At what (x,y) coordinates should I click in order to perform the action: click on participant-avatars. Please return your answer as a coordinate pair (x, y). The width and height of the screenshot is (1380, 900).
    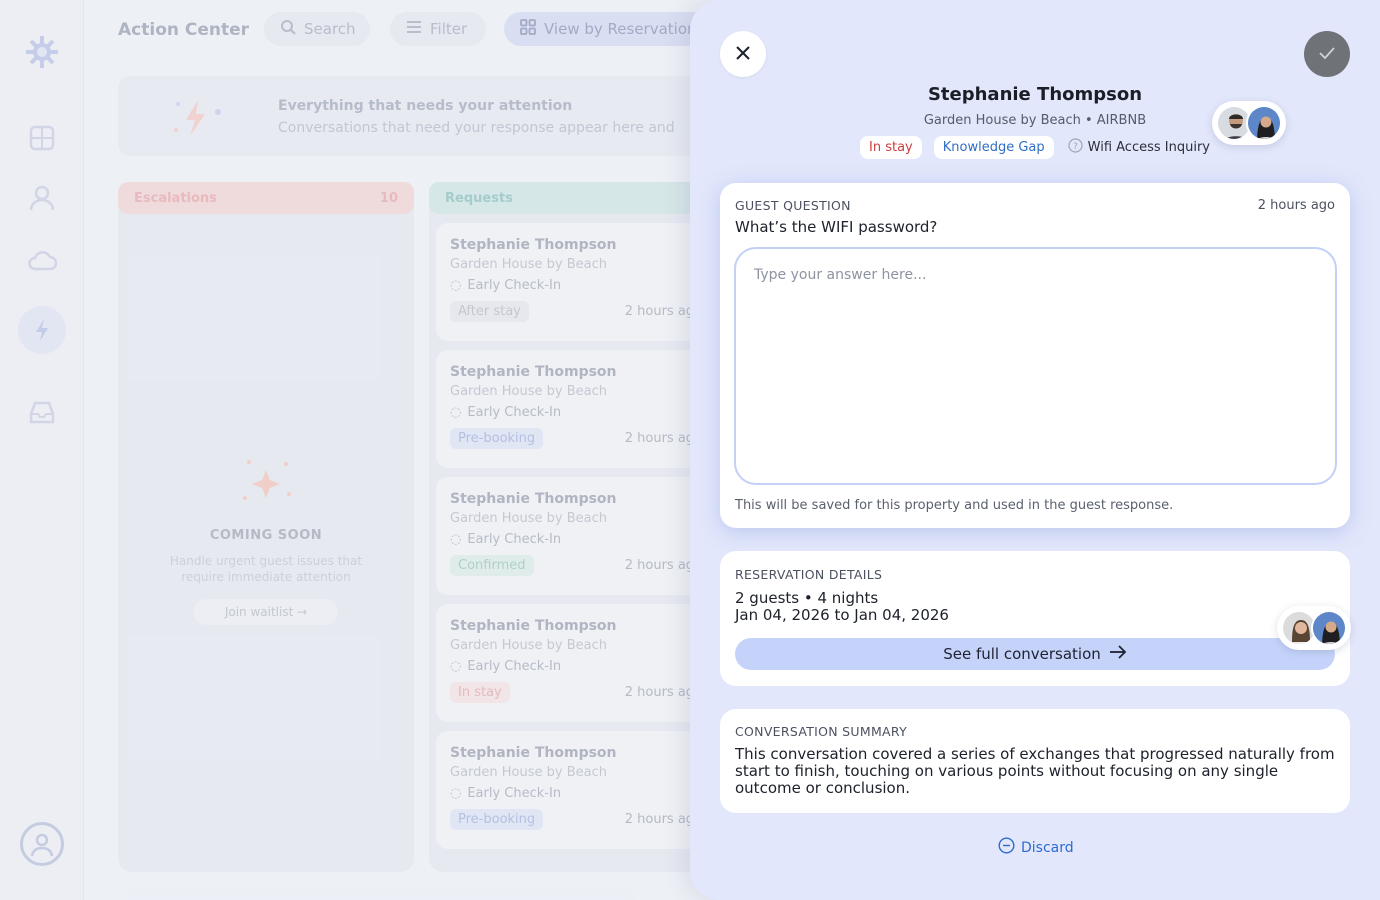
    Looking at the image, I should click on (1249, 123).